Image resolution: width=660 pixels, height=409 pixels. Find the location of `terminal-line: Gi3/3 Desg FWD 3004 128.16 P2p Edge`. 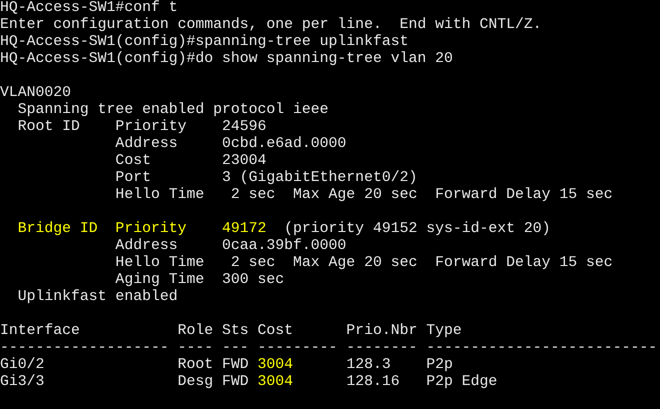

terminal-line: Gi3/3 Desg FWD 3004 128.16 P2p Edge is located at coordinates (249, 382).